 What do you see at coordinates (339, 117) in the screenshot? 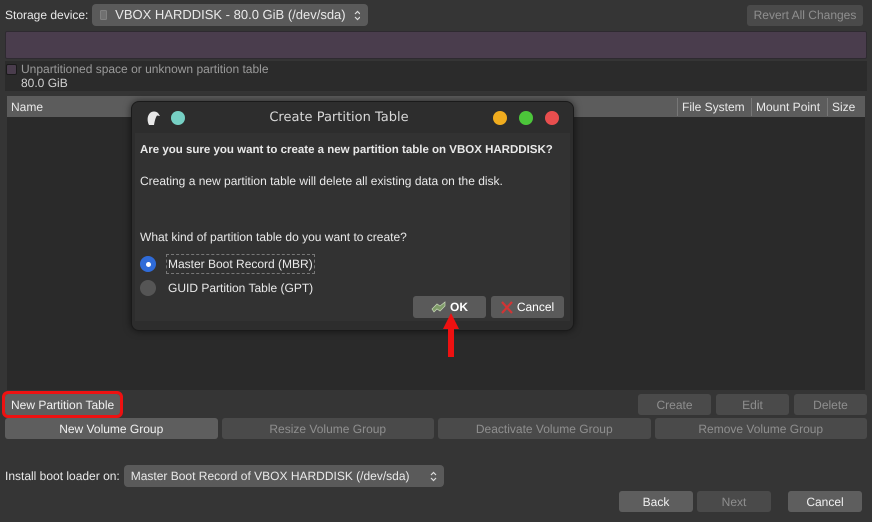
I see `dialog-title: Create Partition Table` at bounding box center [339, 117].